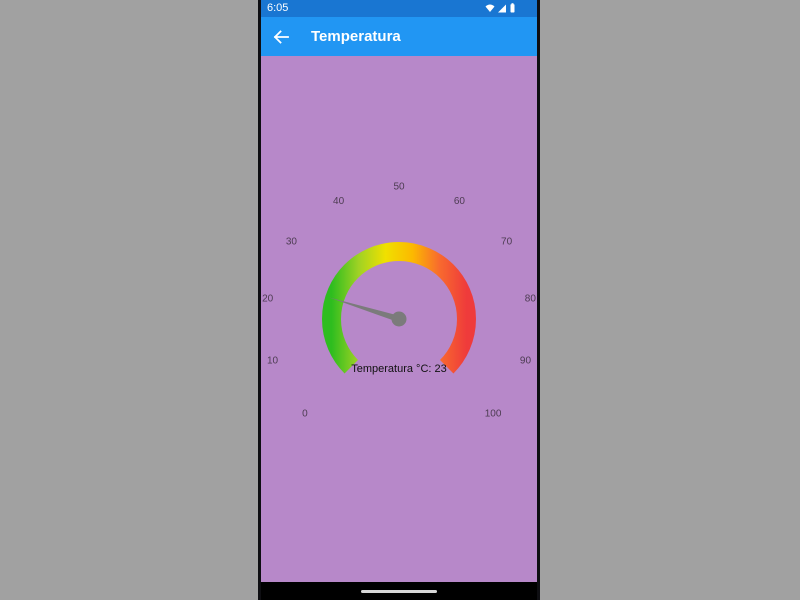 The image size is (800, 600). I want to click on page-title: Temperatura, so click(356, 36).